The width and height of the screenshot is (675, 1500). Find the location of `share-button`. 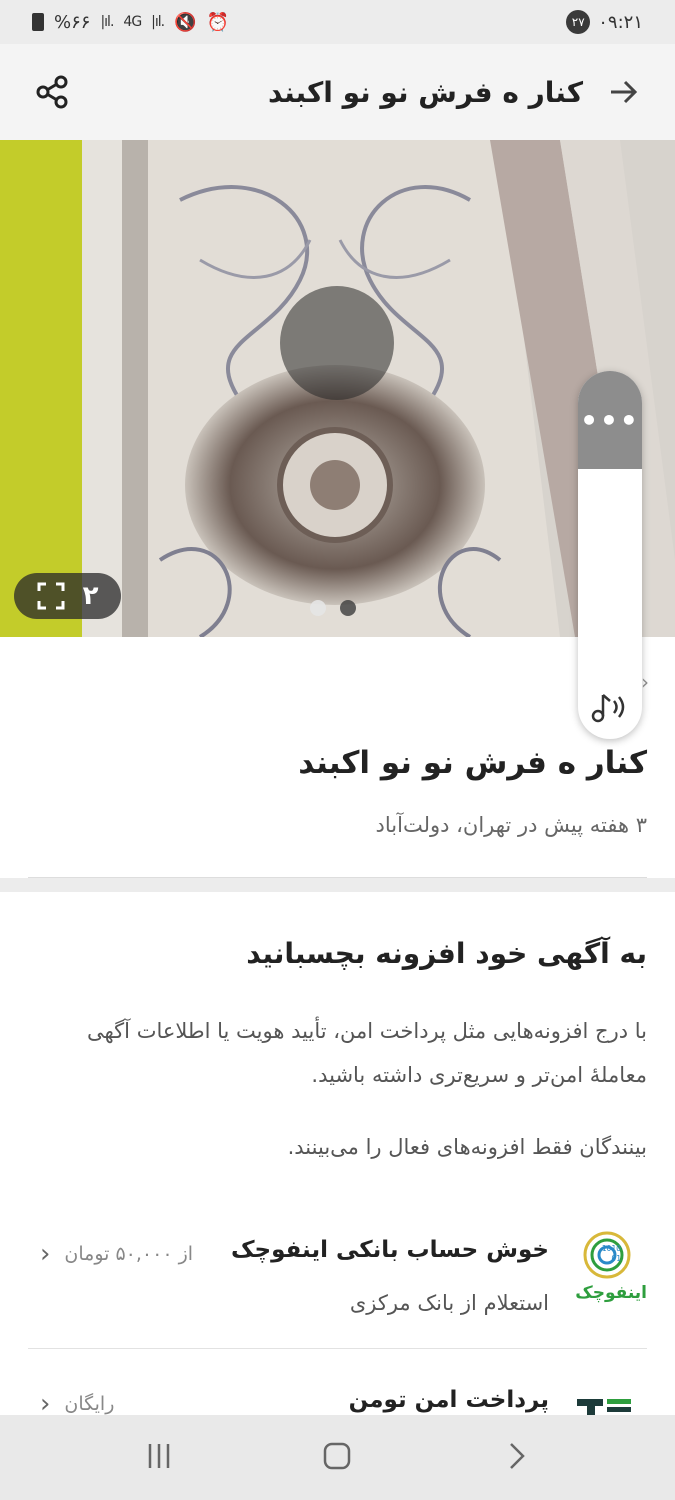

share-button is located at coordinates (52, 92).